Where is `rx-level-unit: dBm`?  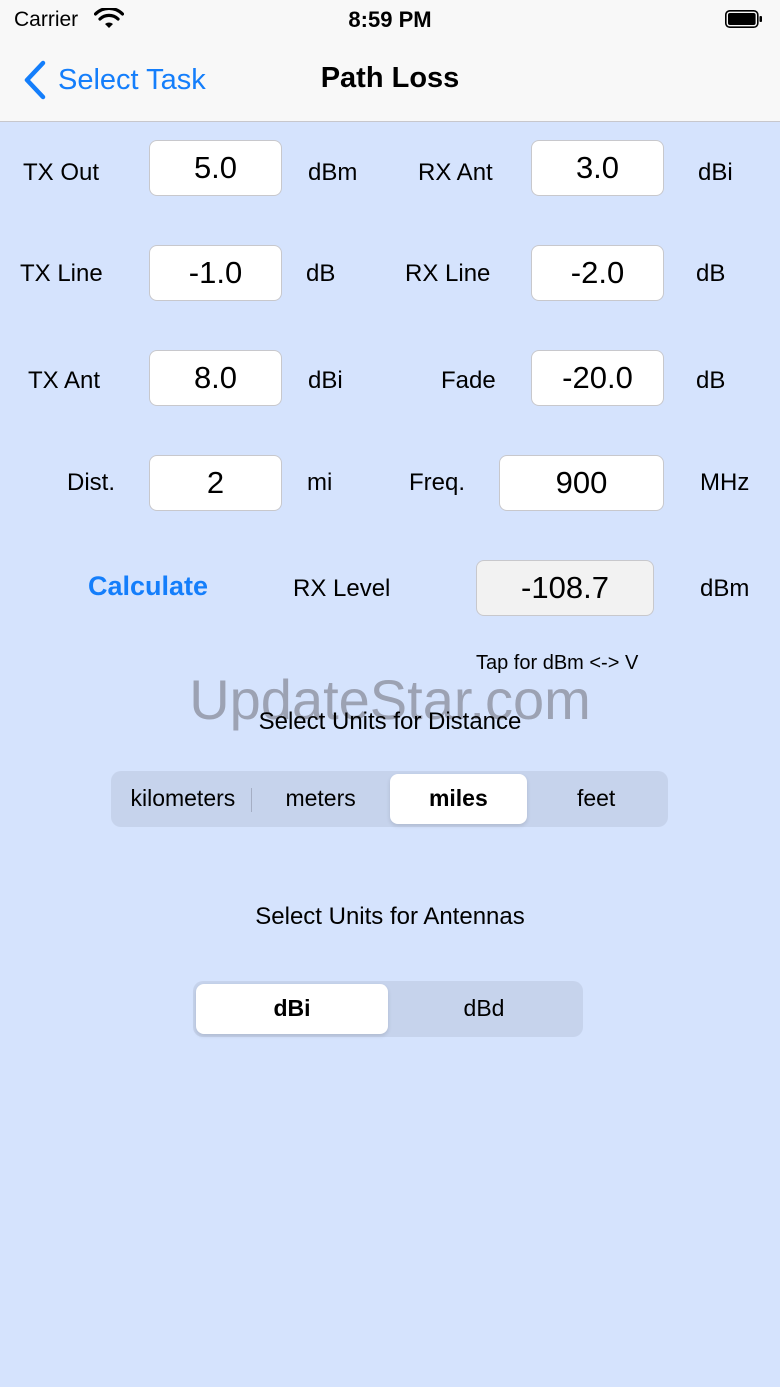 rx-level-unit: dBm is located at coordinates (725, 588).